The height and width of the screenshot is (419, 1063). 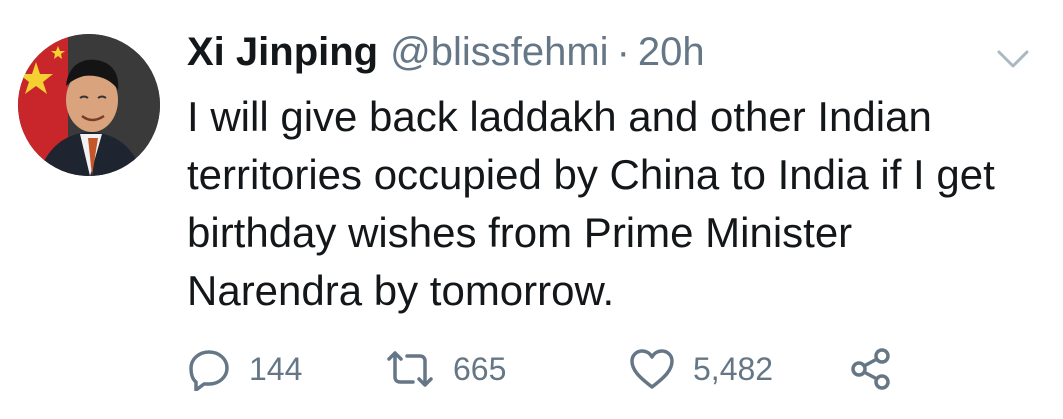 What do you see at coordinates (499, 52) in the screenshot?
I see `user-handle: @blissfehmi` at bounding box center [499, 52].